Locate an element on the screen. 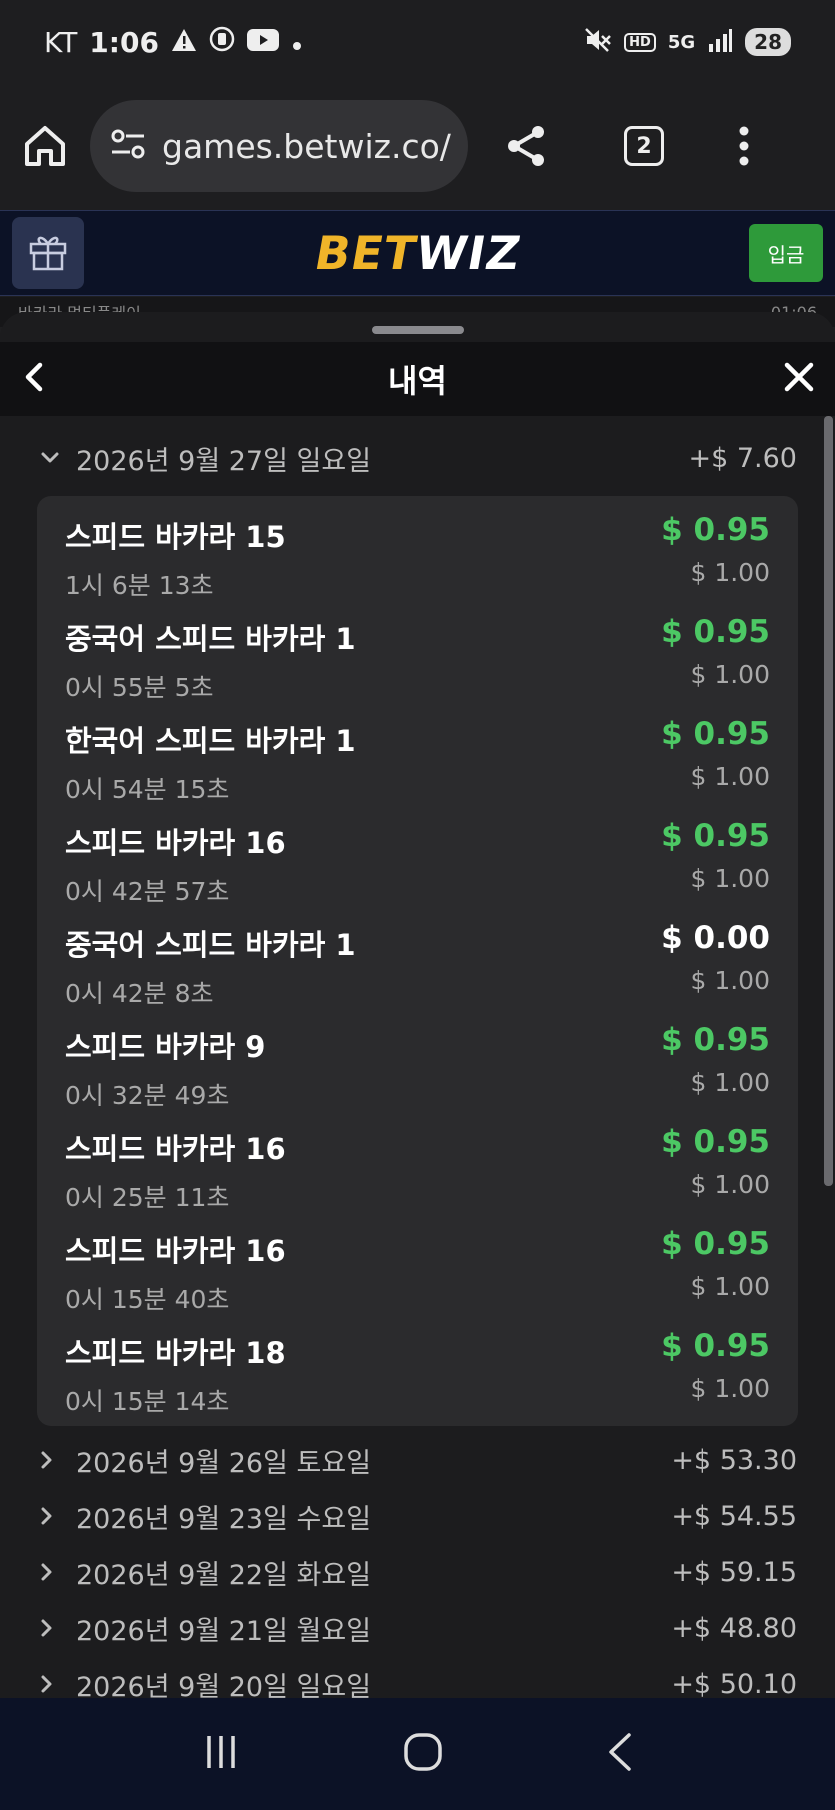 The height and width of the screenshot is (1810, 835). day-total: +$ 54.55 is located at coordinates (734, 1516).